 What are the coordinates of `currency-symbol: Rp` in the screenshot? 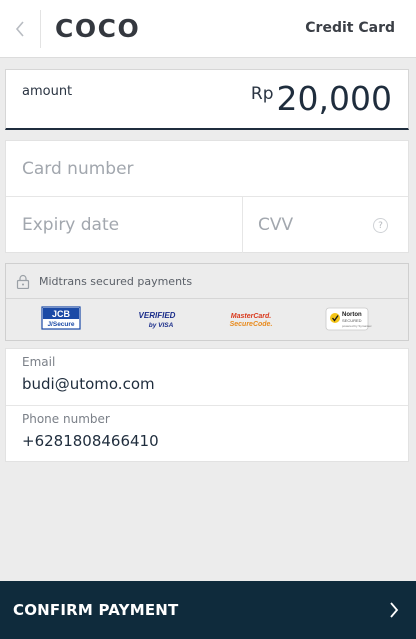 It's located at (262, 94).